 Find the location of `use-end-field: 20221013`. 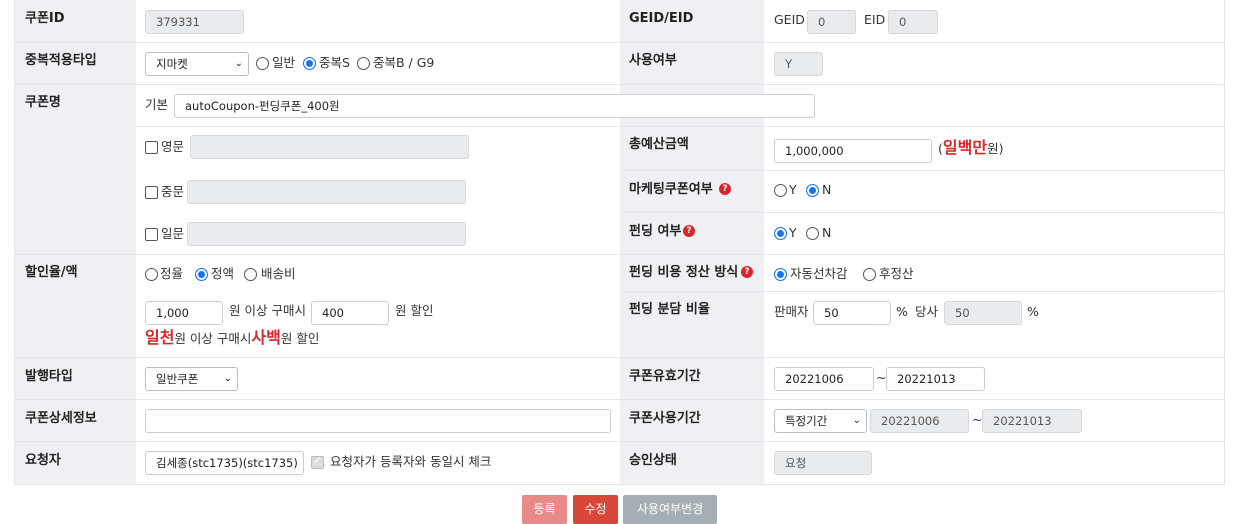

use-end-field: 20221013 is located at coordinates (1032, 421).